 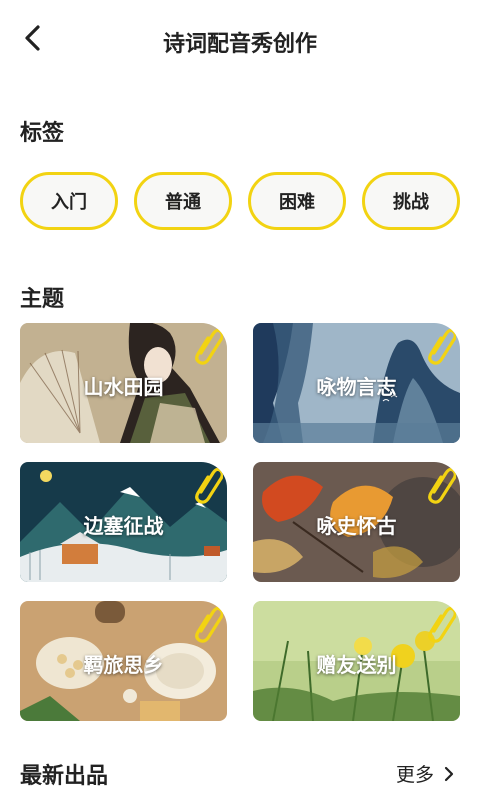 I want to click on header: 诗词配音秀创作, so click(x=240, y=39).